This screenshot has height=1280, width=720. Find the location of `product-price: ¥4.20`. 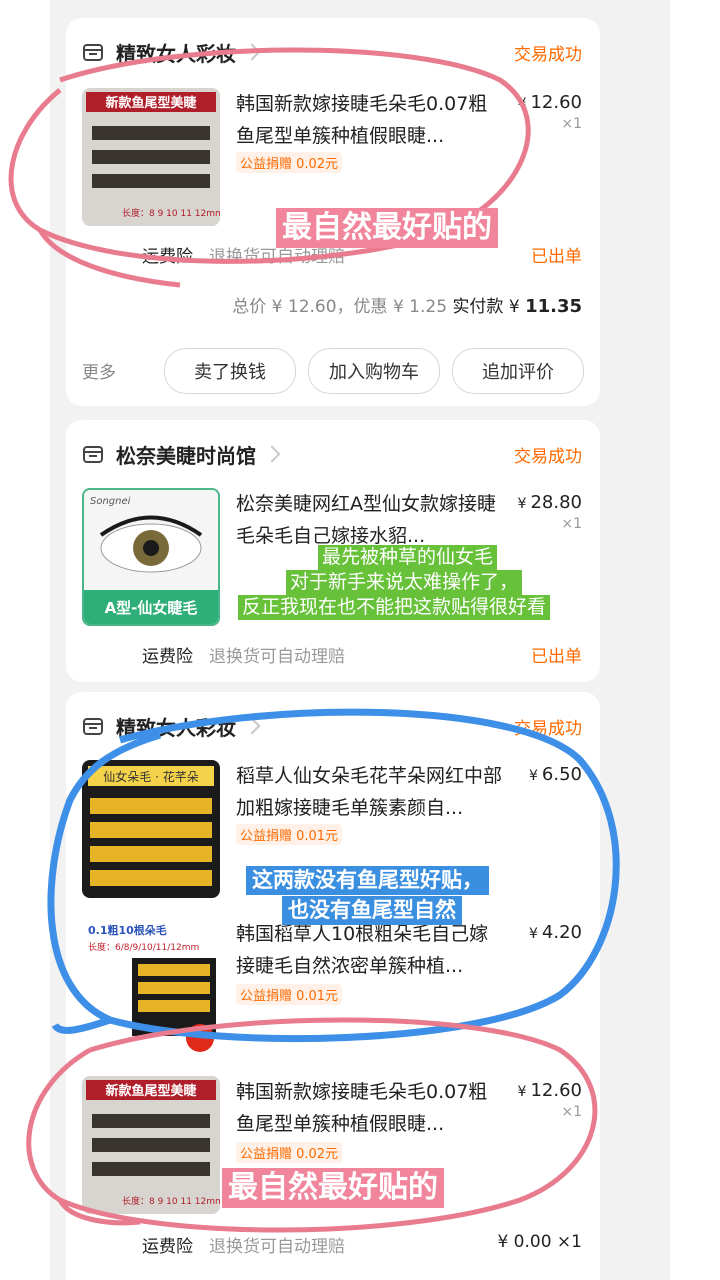

product-price: ¥4.20 is located at coordinates (555, 932).